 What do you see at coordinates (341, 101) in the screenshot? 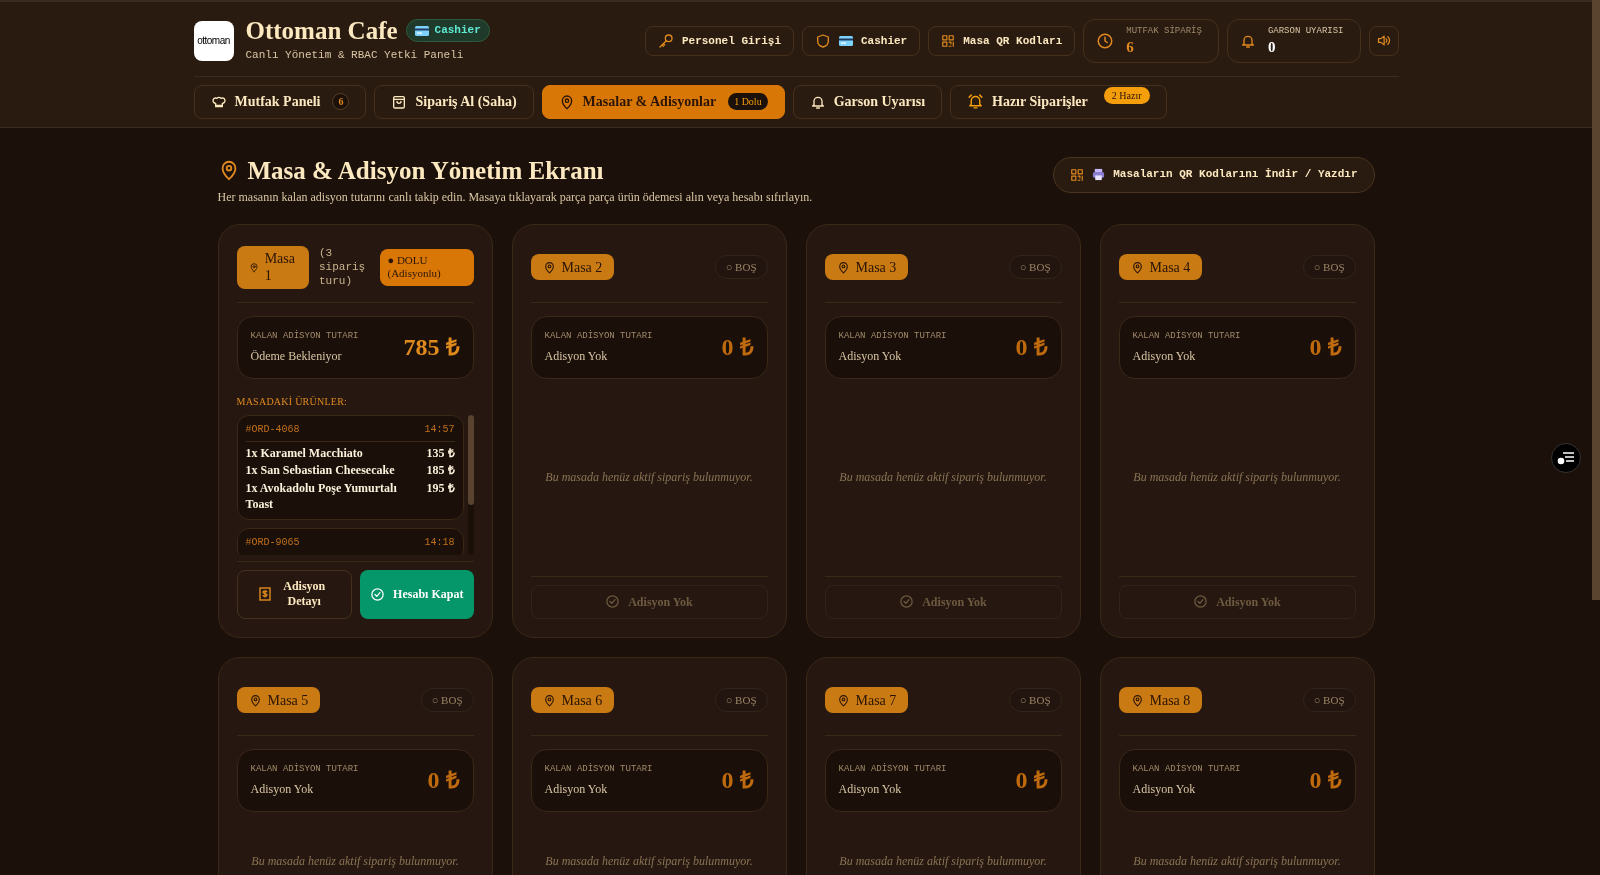
I see `tab-badge: 6` at bounding box center [341, 101].